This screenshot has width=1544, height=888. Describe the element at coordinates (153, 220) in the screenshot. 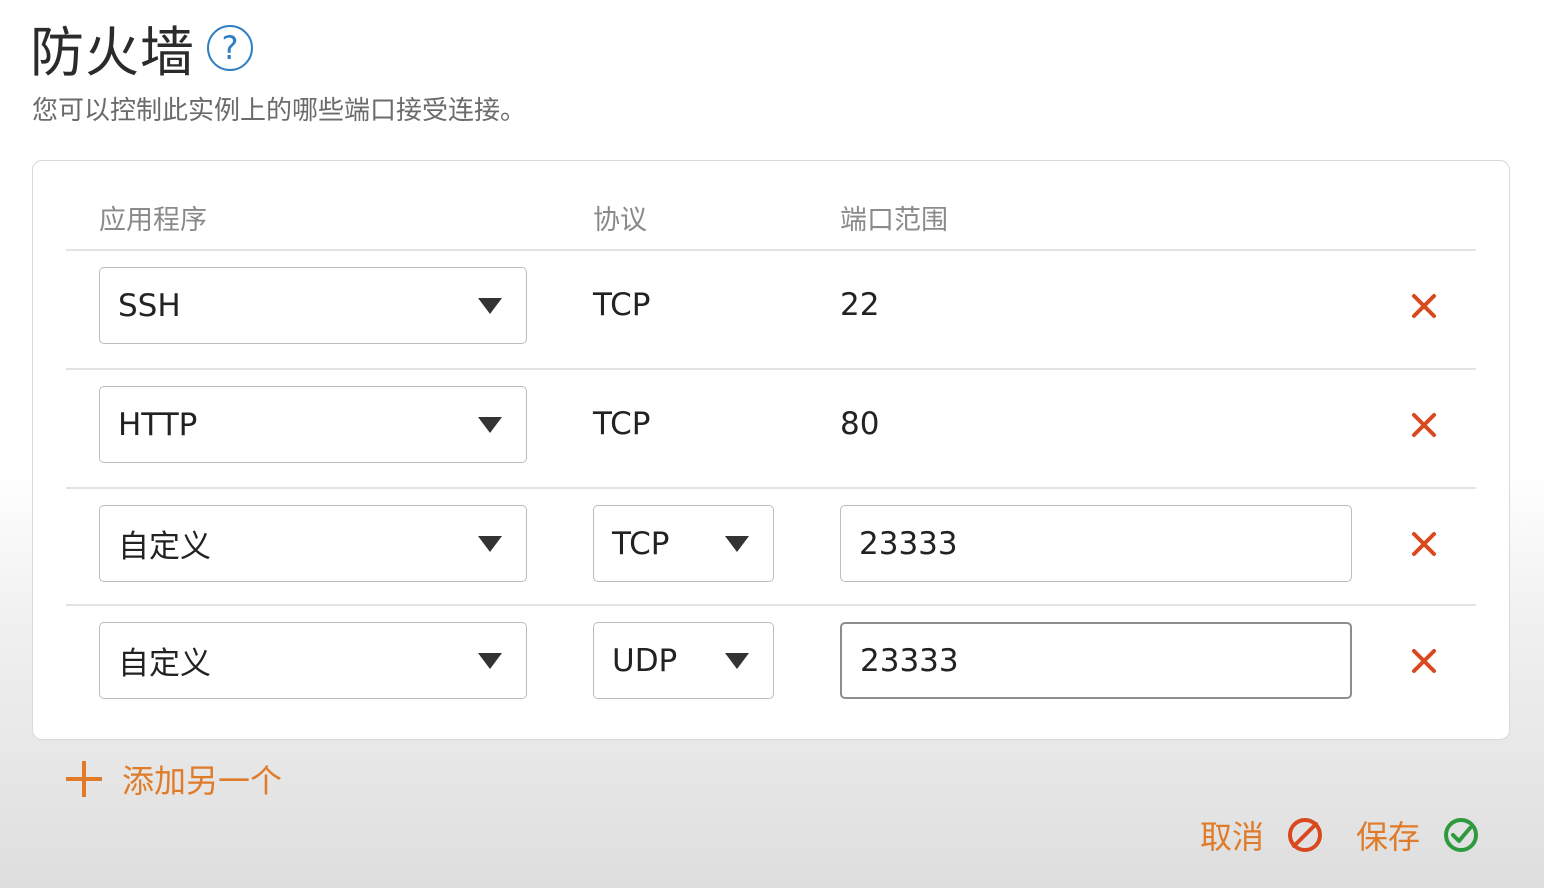

I see `column-header-application: 应用程序` at that location.